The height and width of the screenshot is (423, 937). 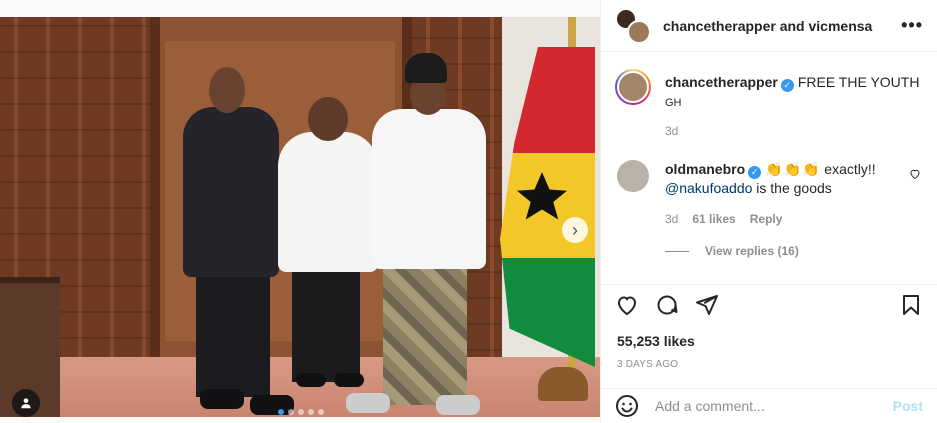 What do you see at coordinates (233, 332) in the screenshot?
I see `person-left-legs` at bounding box center [233, 332].